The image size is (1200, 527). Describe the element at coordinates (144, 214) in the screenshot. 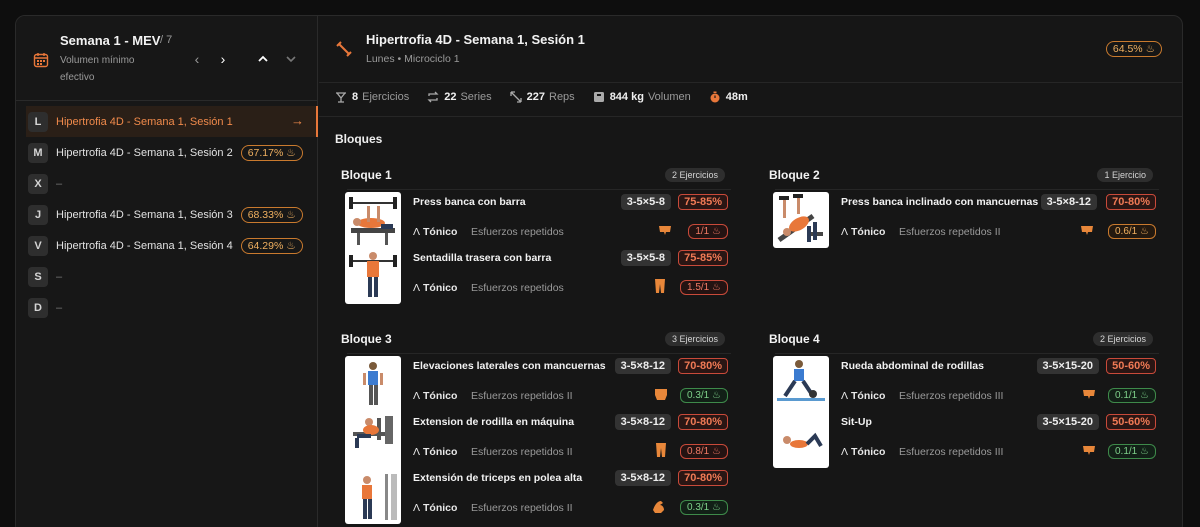

I see `day-session-name: Hipertrofia 4D - Semana 1, Sesión 3` at that location.